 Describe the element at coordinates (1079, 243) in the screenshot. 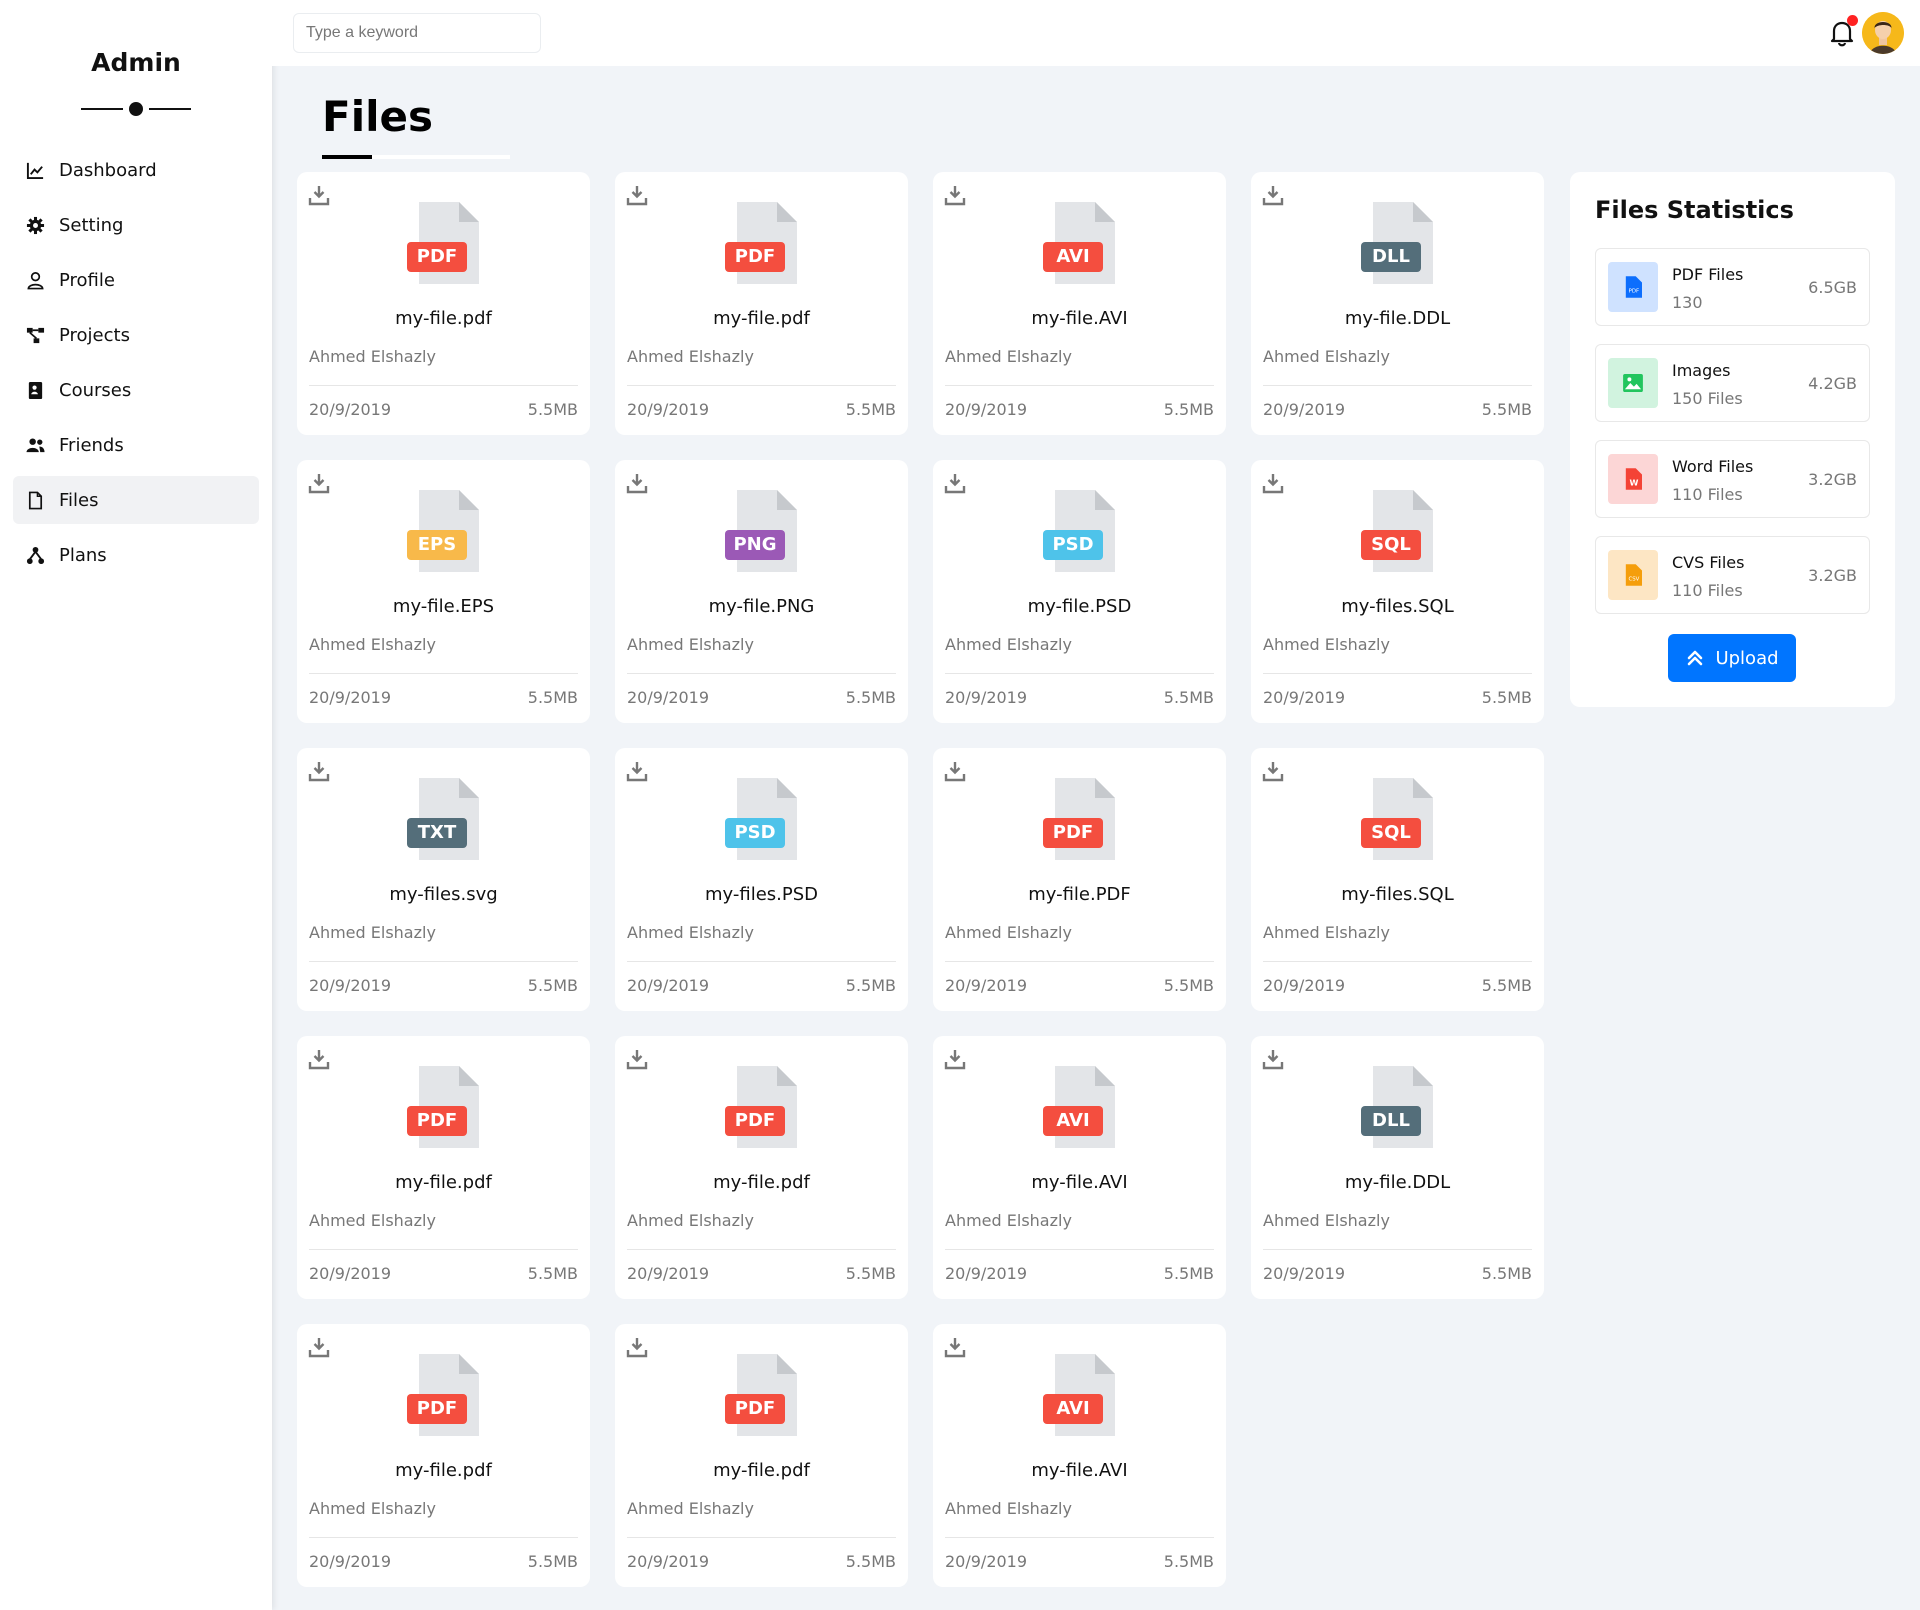

I see `file-type-icon: AVI` at that location.